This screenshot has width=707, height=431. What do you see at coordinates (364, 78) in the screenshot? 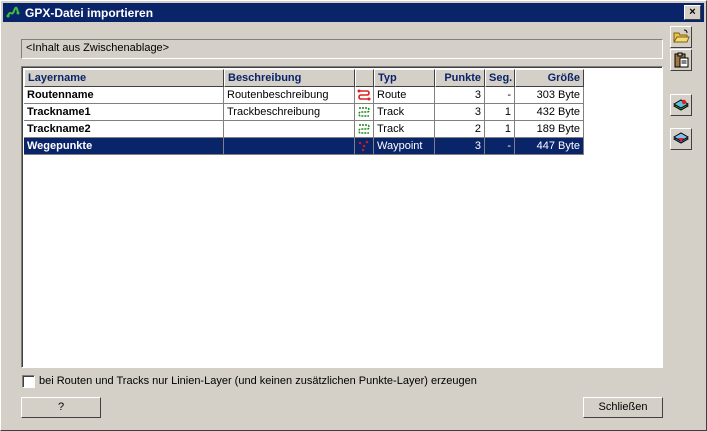
I see `col-header-icon` at bounding box center [364, 78].